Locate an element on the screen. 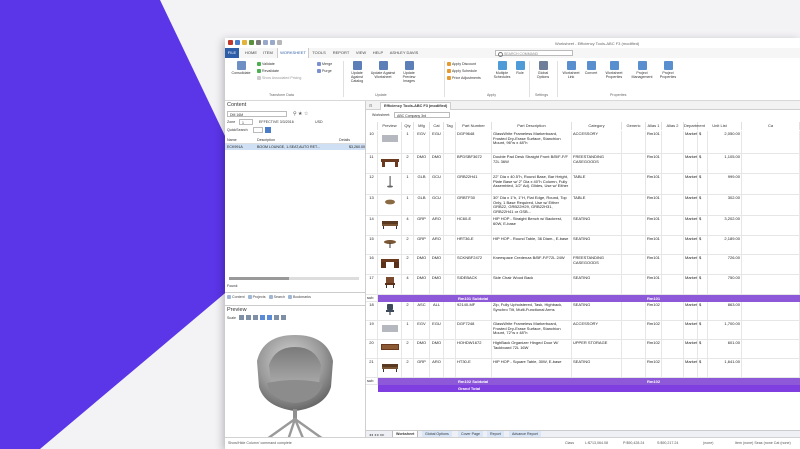 The image size is (800, 449). qty-cell: 4 is located at coordinates (408, 285).